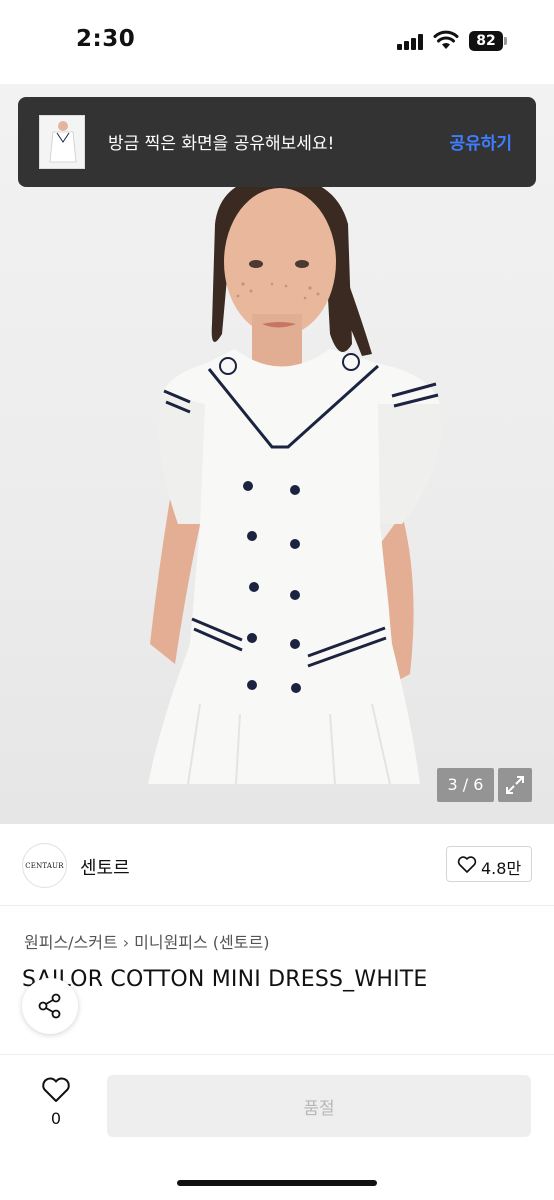 The height and width of the screenshot is (1200, 554). I want to click on breadcrumb: 원피스/스커트 › 미니원피스 (센토르), so click(146, 941).